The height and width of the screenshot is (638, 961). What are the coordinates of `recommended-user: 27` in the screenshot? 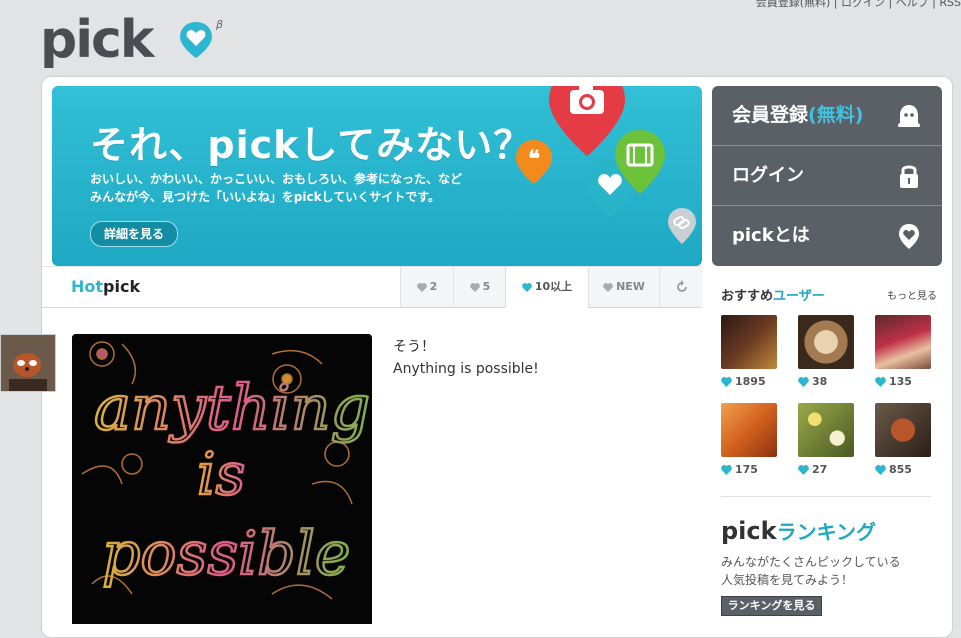 It's located at (826, 439).